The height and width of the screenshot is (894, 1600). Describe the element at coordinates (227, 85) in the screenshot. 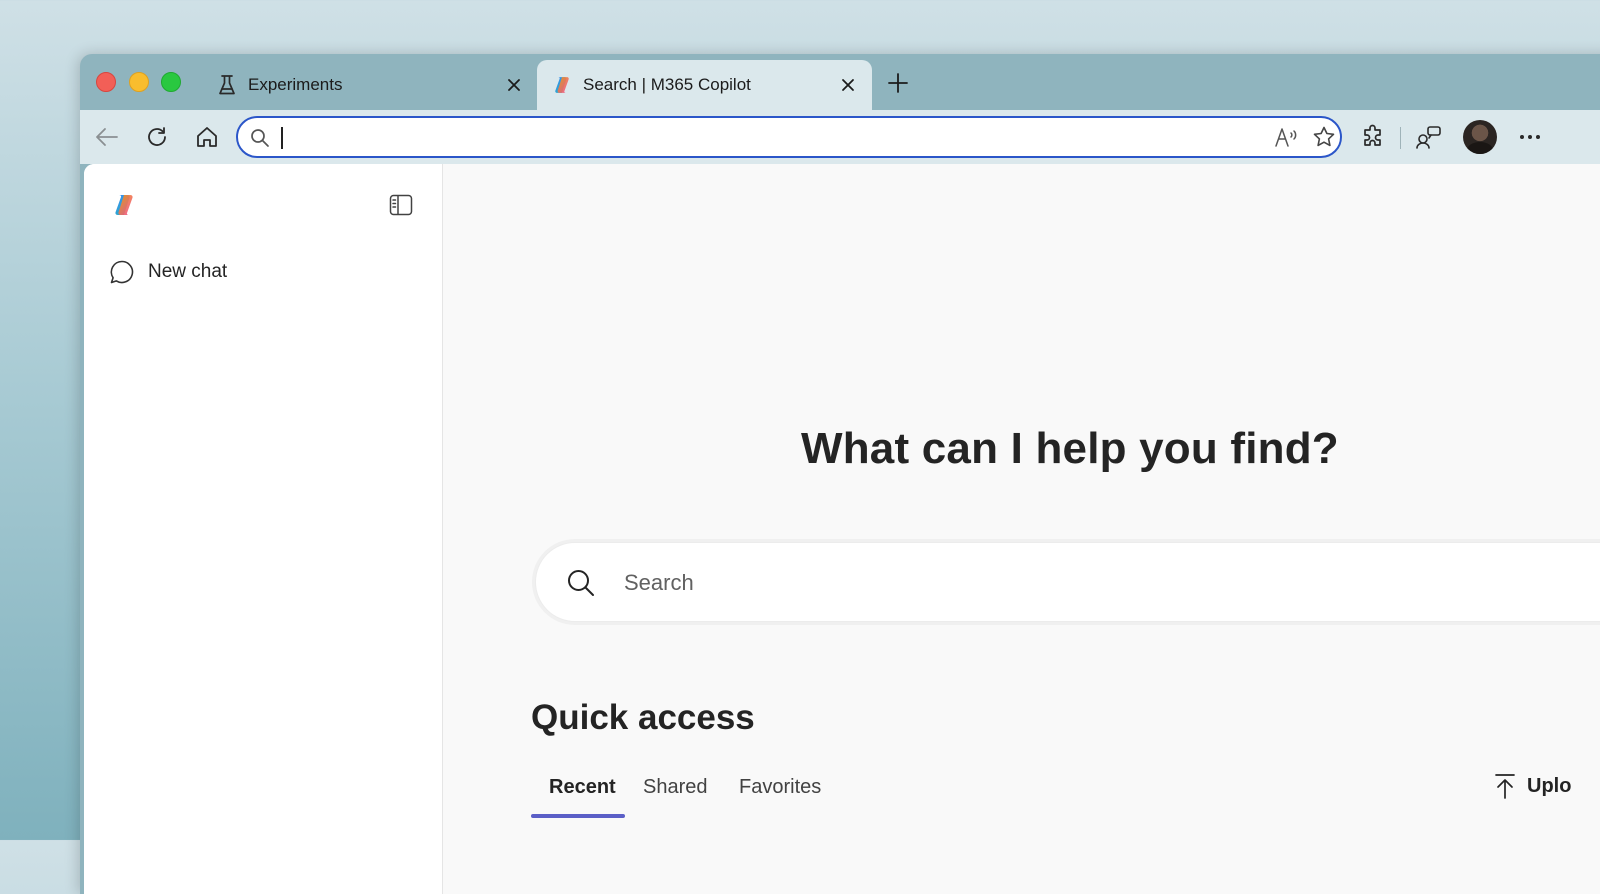

I see `flask-icon` at that location.